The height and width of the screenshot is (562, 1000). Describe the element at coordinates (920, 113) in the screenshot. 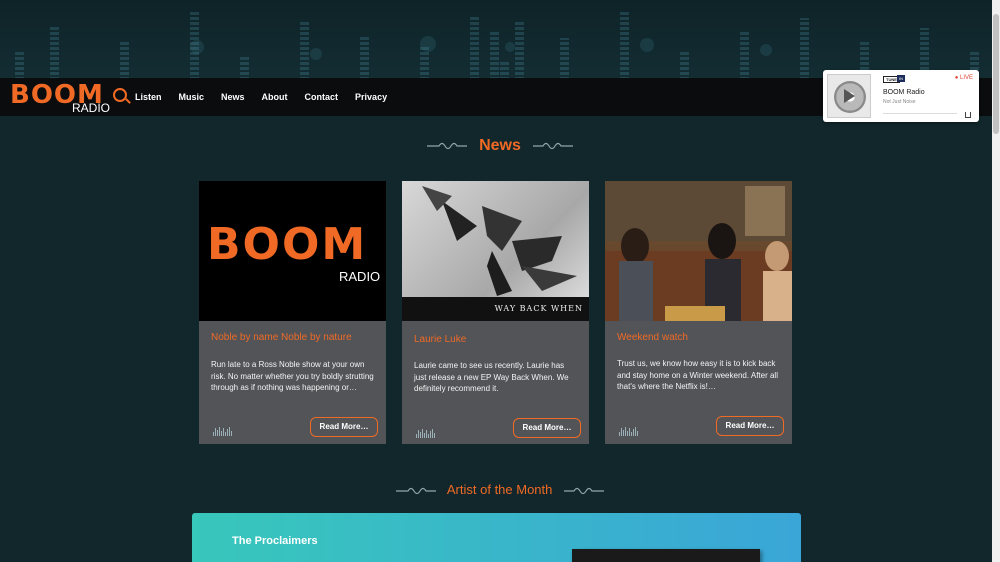

I see `player-divider` at that location.